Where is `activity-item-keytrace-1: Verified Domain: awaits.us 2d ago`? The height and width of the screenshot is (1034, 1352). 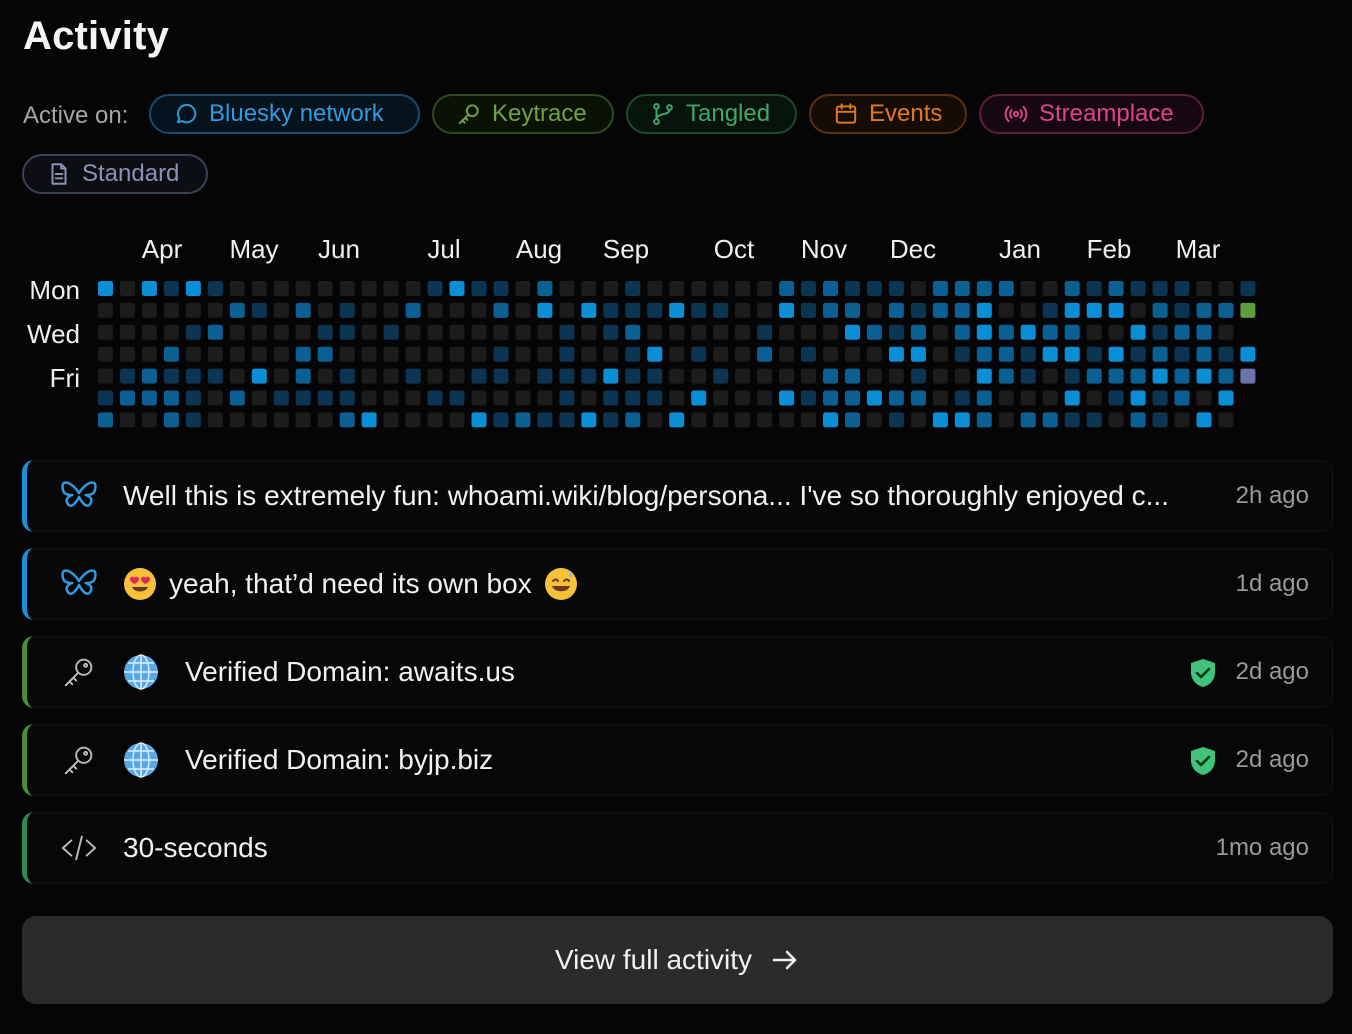 activity-item-keytrace-1: Verified Domain: awaits.us 2d ago is located at coordinates (677, 672).